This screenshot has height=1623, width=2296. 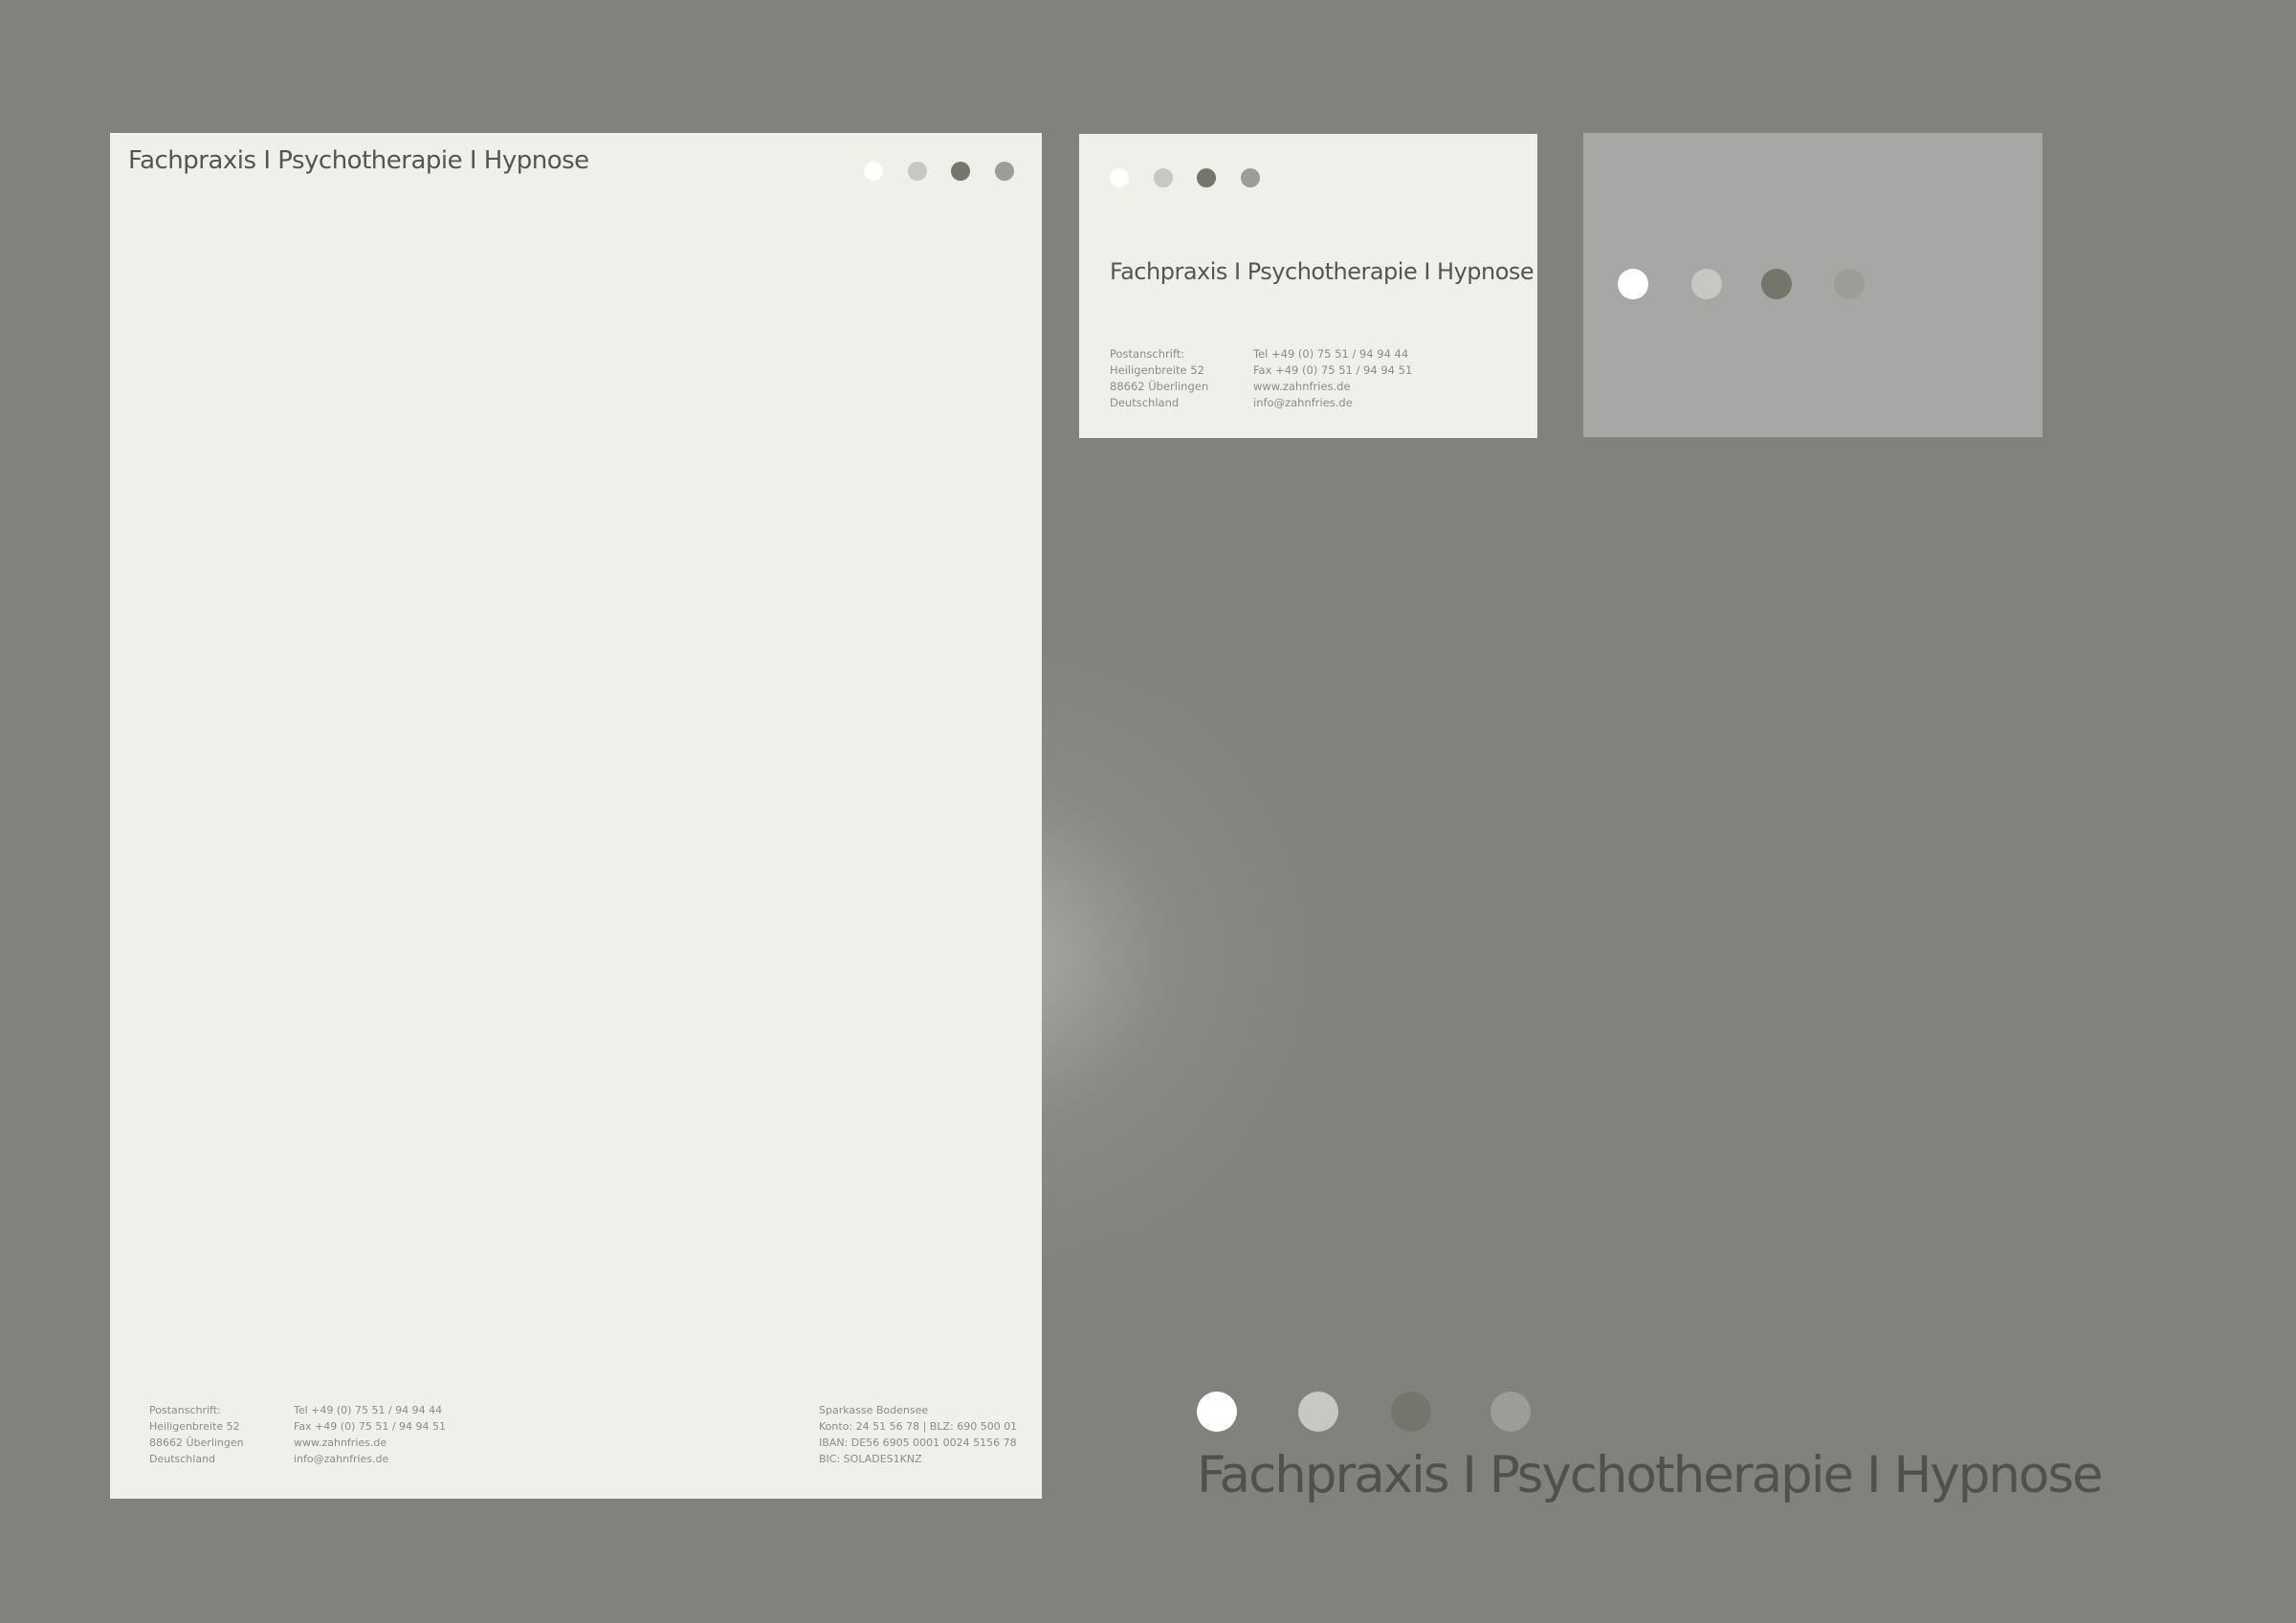 What do you see at coordinates (195, 1426) in the screenshot?
I see `address-street: Heiligenbreite 52` at bounding box center [195, 1426].